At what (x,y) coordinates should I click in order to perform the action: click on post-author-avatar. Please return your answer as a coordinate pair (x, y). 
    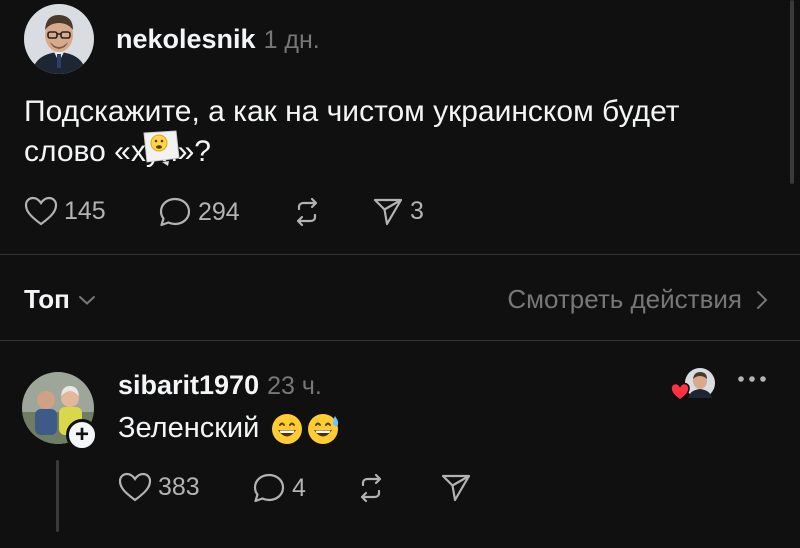
    Looking at the image, I should click on (59, 39).